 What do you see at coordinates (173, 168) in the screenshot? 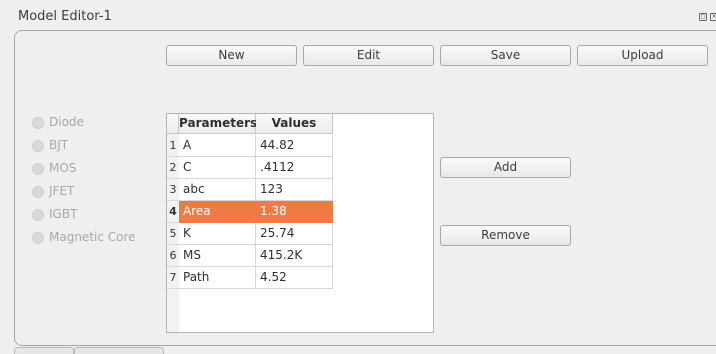
I see `row-number: 2` at bounding box center [173, 168].